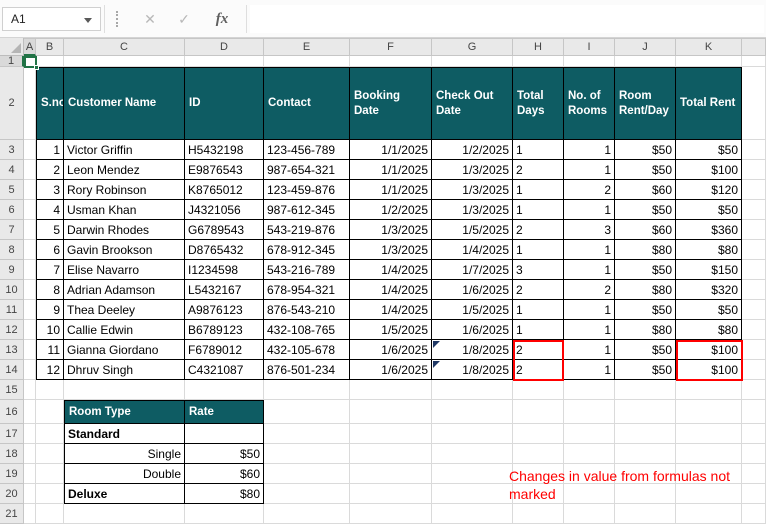 This screenshot has height=524, width=766. What do you see at coordinates (472, 434) in the screenshot?
I see `cell-G17` at bounding box center [472, 434].